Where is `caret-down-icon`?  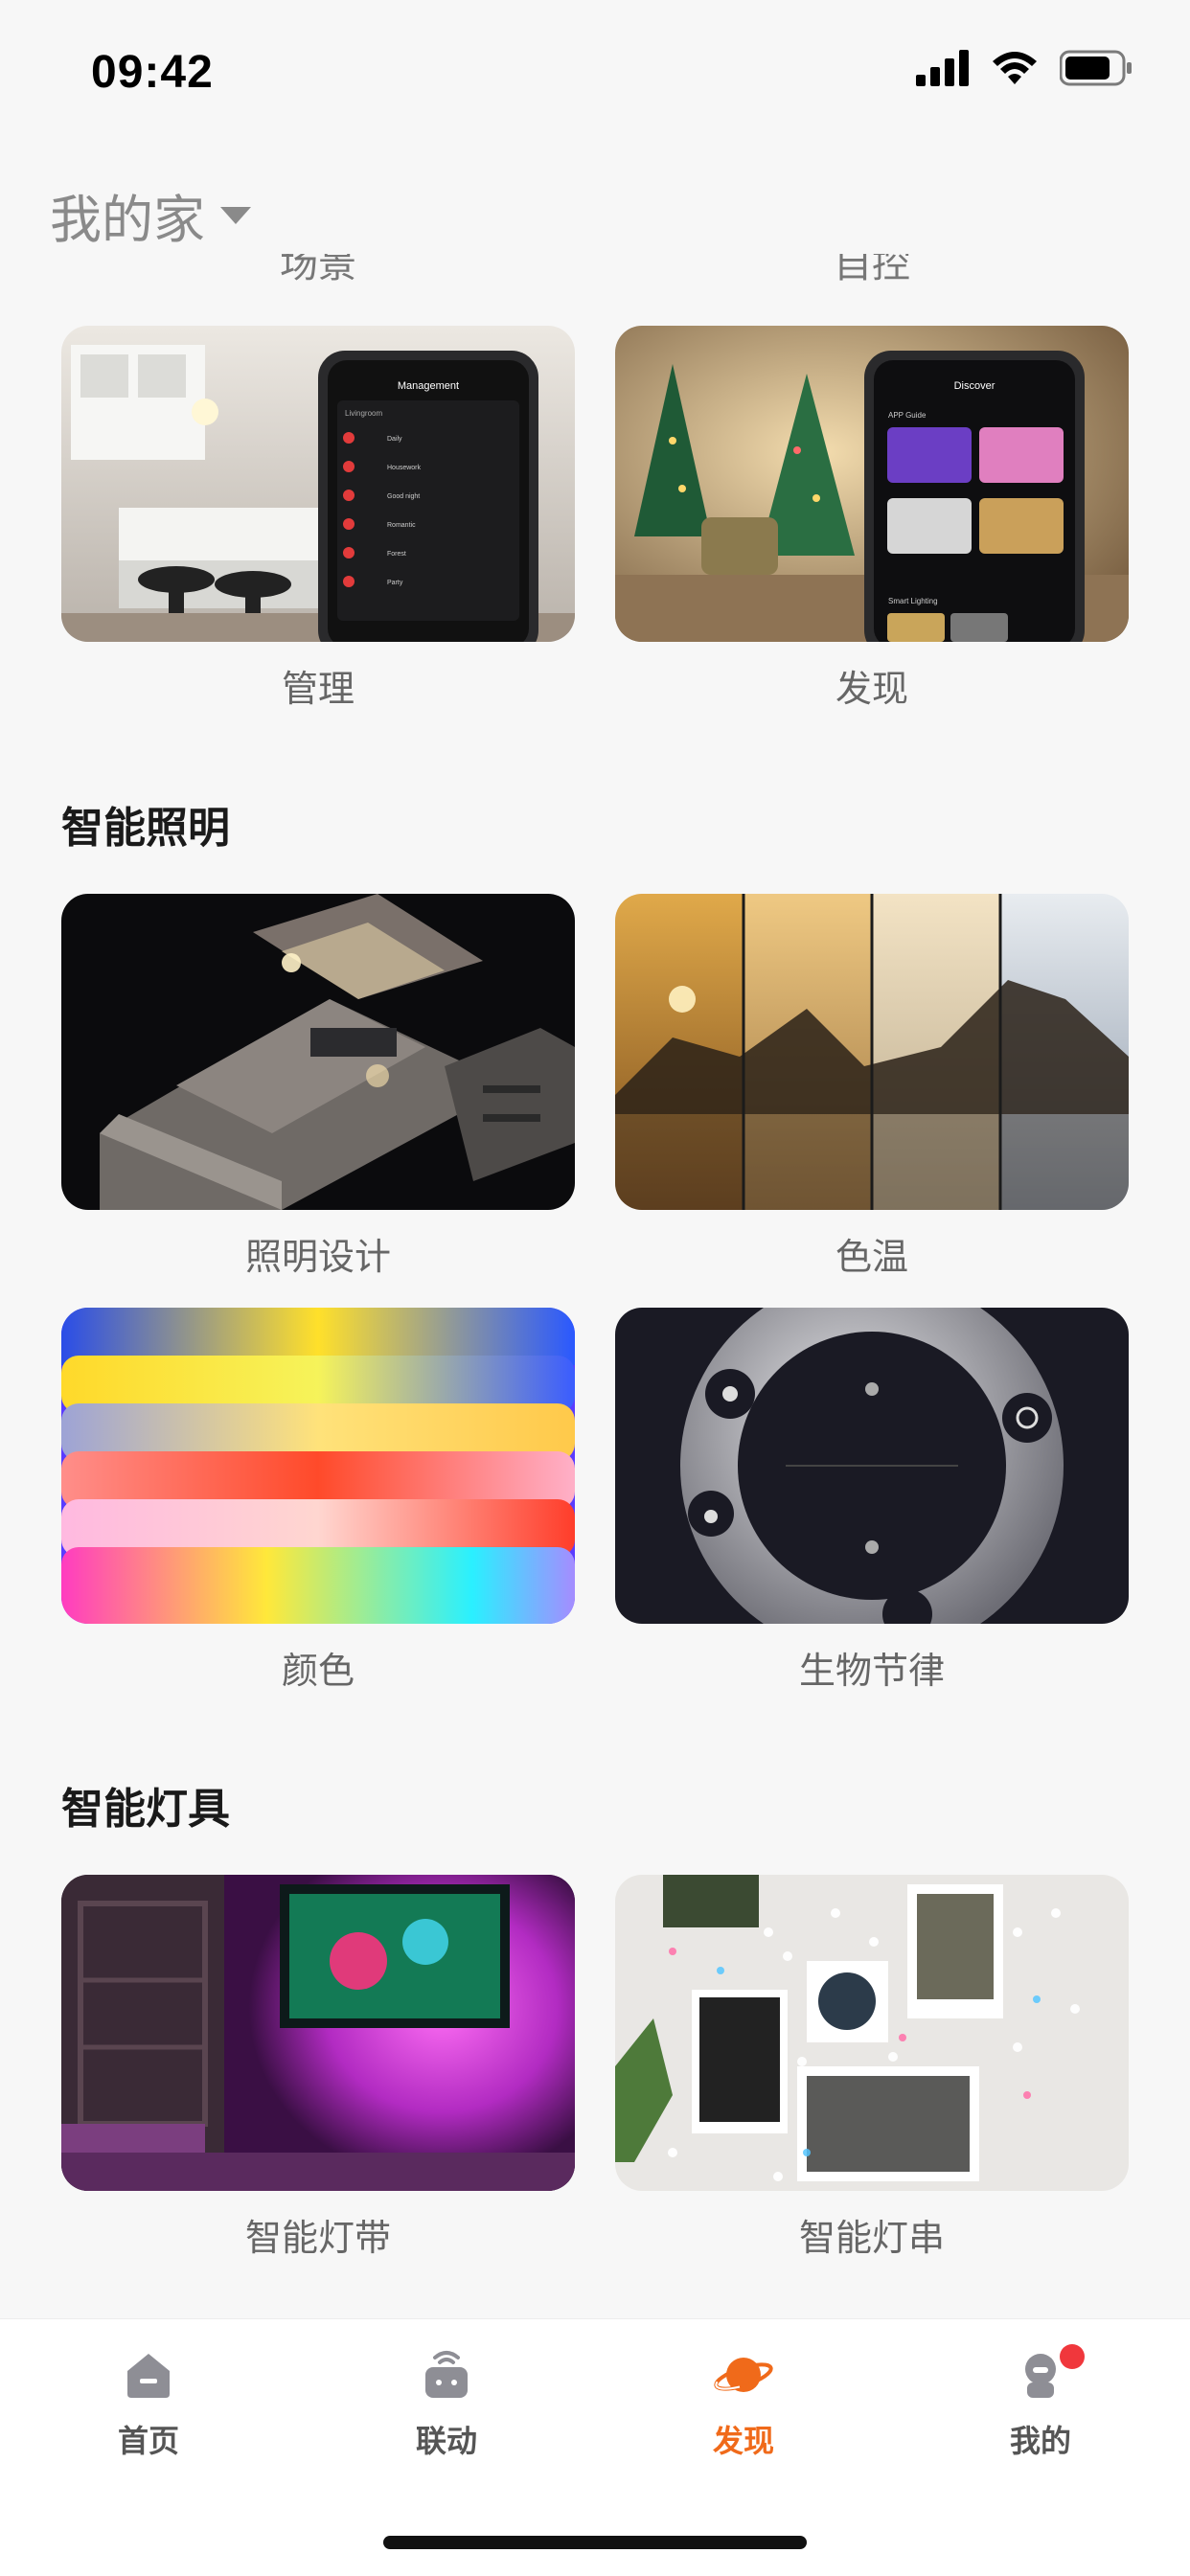 caret-down-icon is located at coordinates (236, 215).